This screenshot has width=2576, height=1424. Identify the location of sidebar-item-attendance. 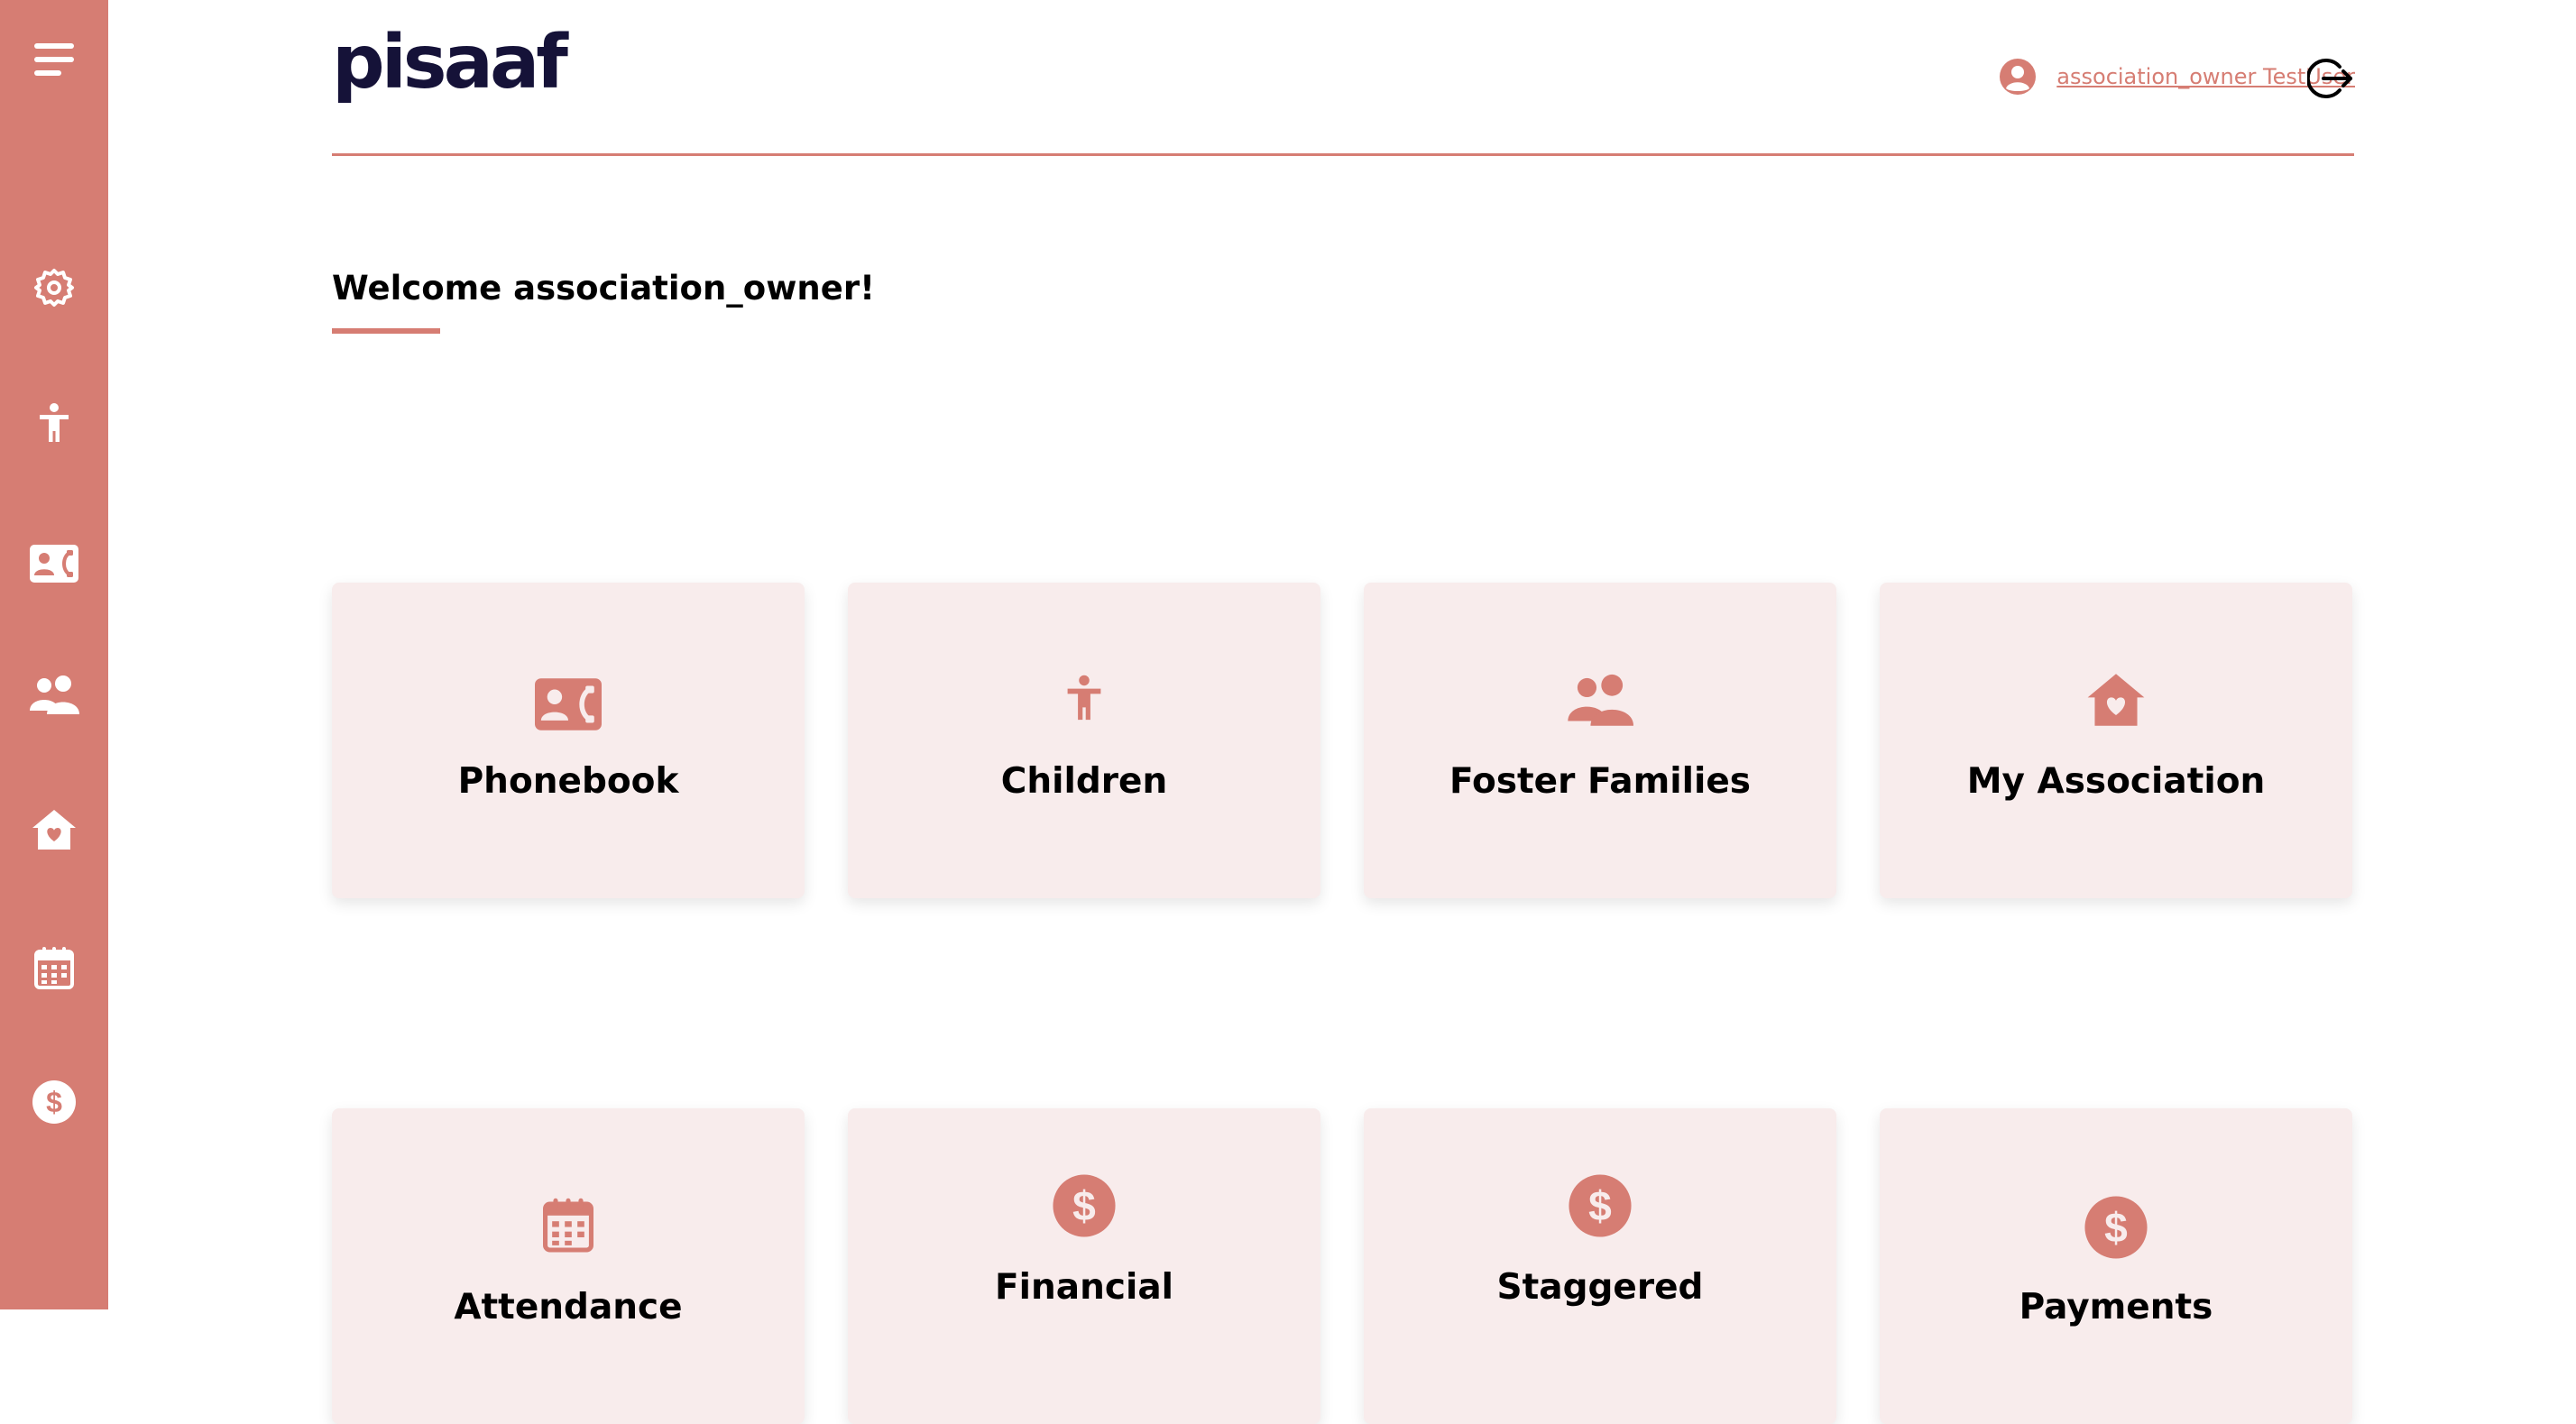
(54, 967).